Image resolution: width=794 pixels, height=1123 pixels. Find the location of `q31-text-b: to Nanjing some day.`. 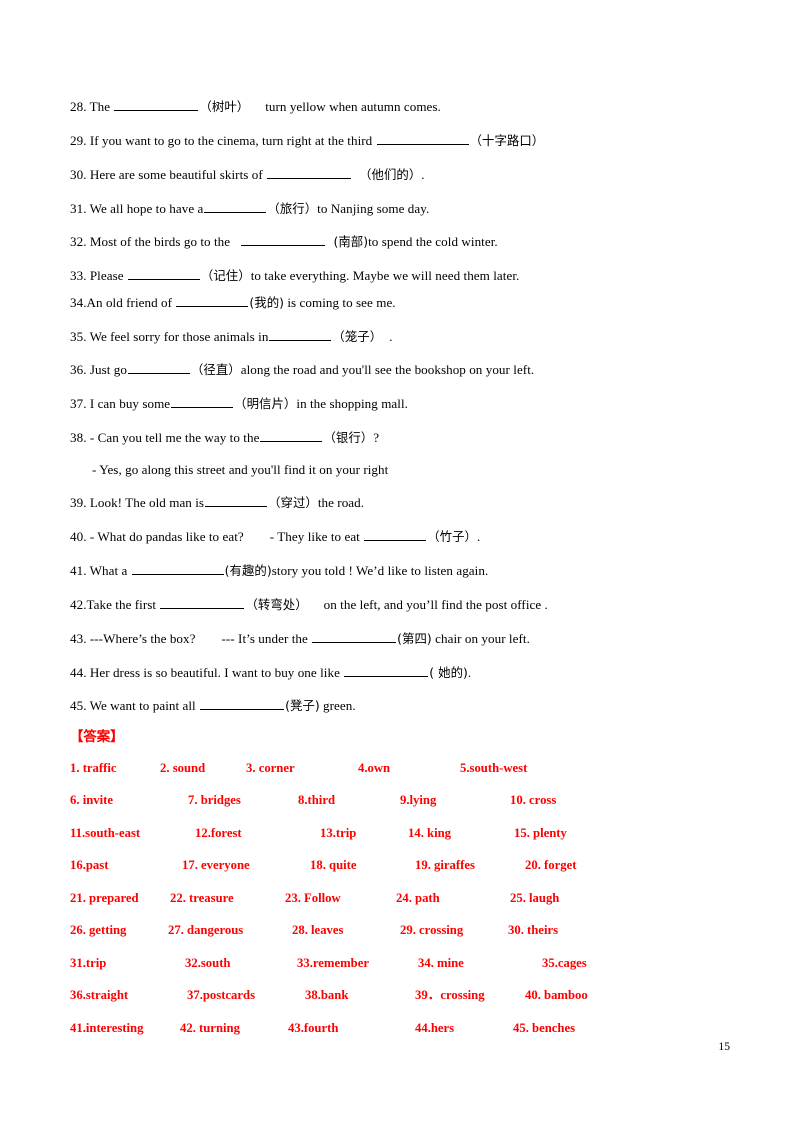

q31-text-b: to Nanjing some day. is located at coordinates (373, 208).